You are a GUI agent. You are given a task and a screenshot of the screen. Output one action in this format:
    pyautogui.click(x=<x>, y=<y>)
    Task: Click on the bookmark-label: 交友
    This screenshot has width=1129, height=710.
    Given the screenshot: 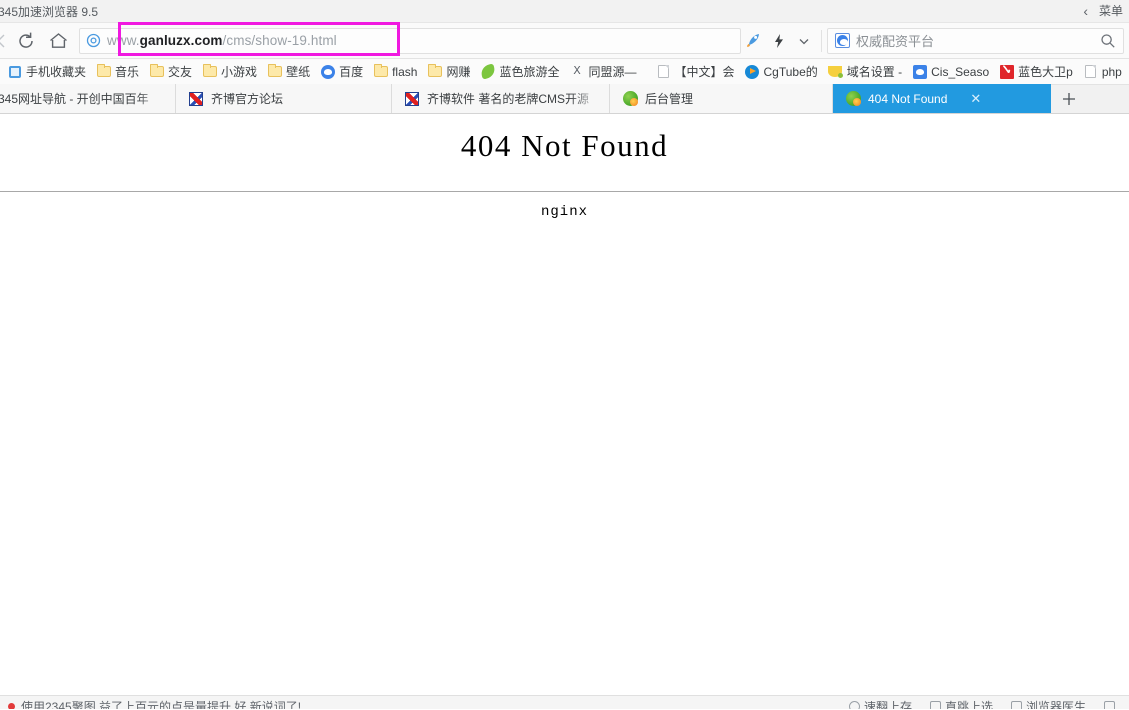 What is the action you would take?
    pyautogui.click(x=180, y=72)
    